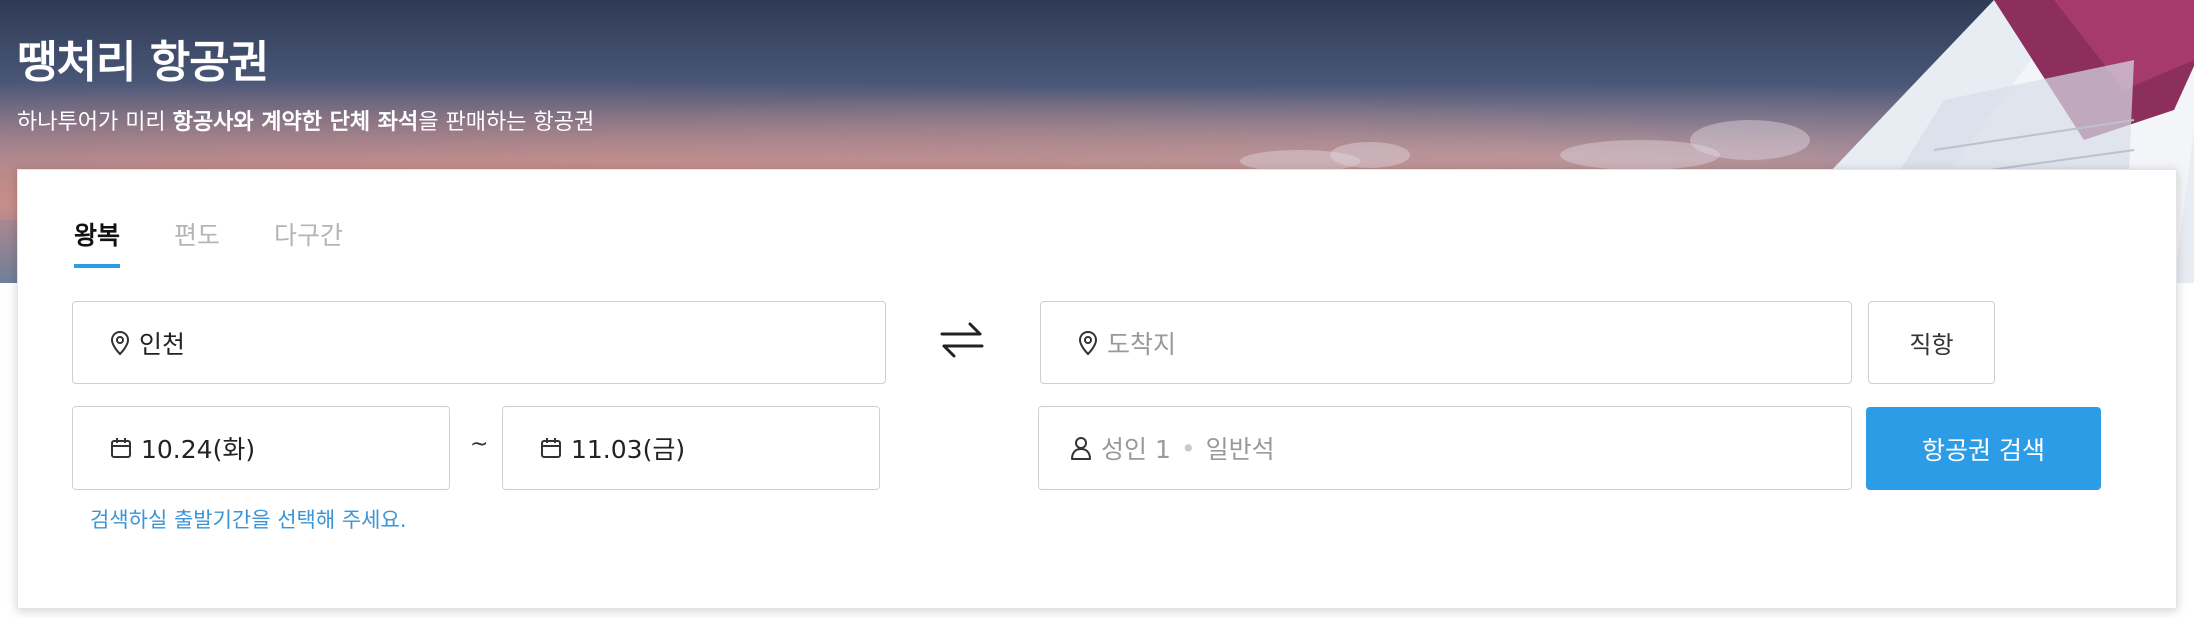  I want to click on direct-flight-button: 직항, so click(1931, 342).